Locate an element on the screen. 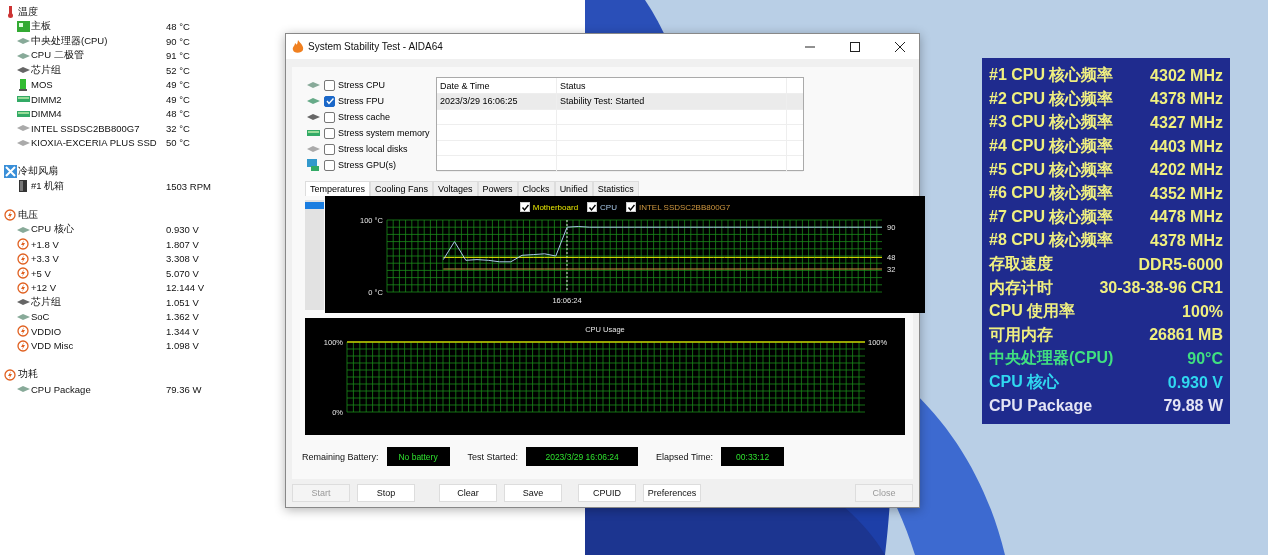 The image size is (1268, 555). sensor-label: MOS is located at coordinates (98, 85).